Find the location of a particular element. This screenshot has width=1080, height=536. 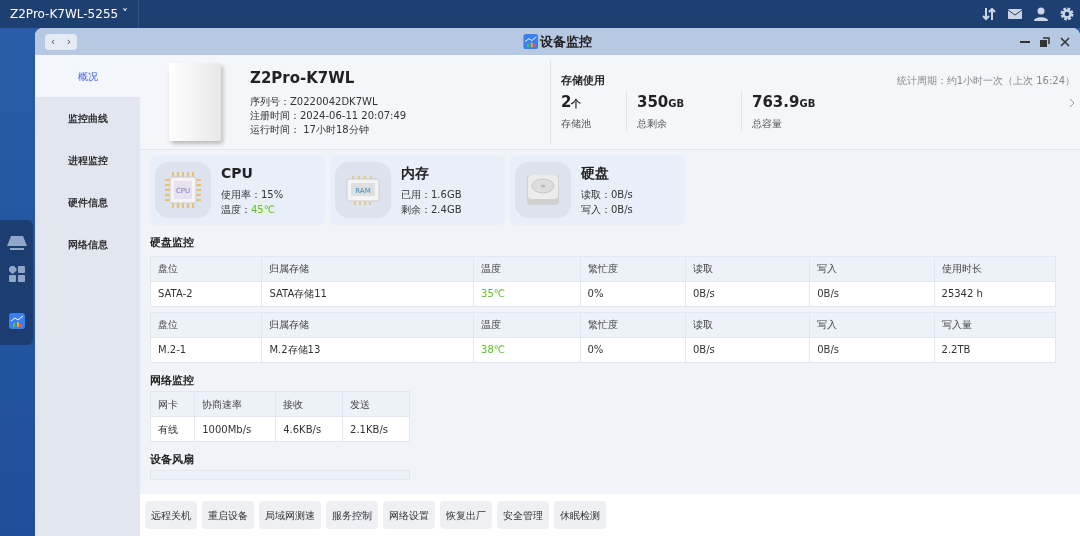

section-title: 网络监控 is located at coordinates (172, 380).